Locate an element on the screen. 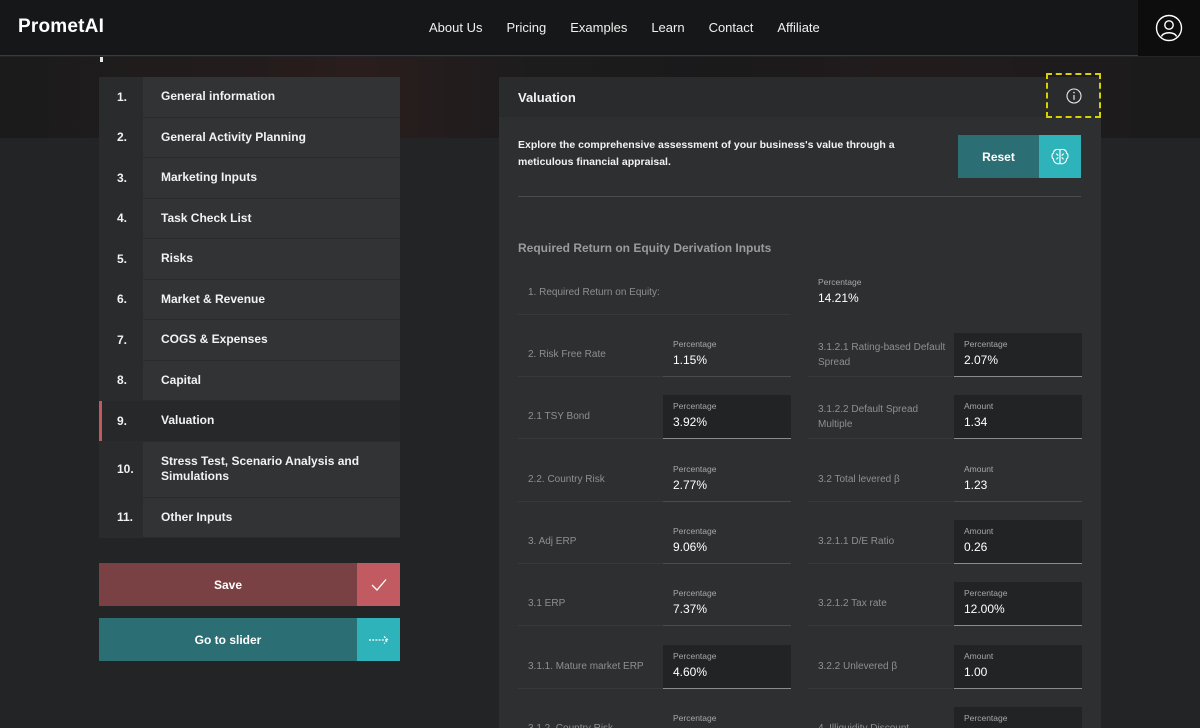  field-value: 2.77% is located at coordinates (690, 484).